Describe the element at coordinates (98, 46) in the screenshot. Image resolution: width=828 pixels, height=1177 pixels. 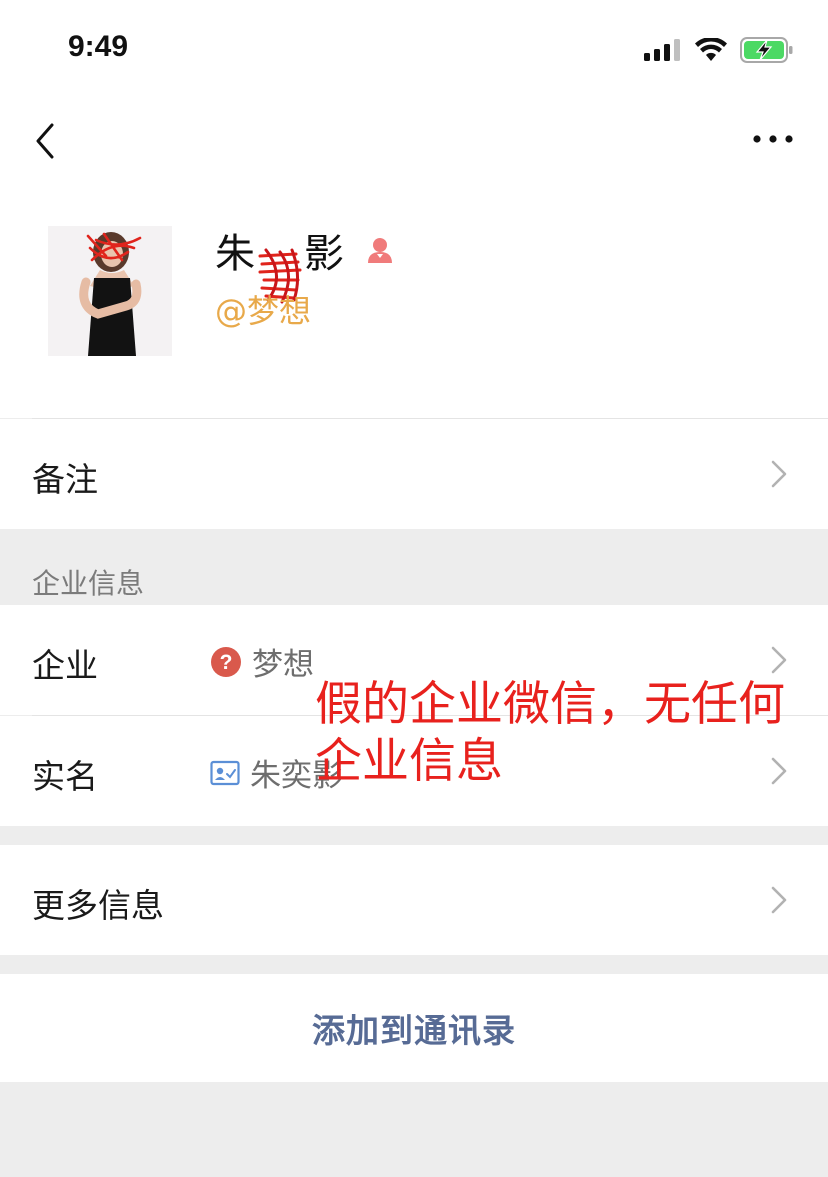
I see `status-time: 9:49` at that location.